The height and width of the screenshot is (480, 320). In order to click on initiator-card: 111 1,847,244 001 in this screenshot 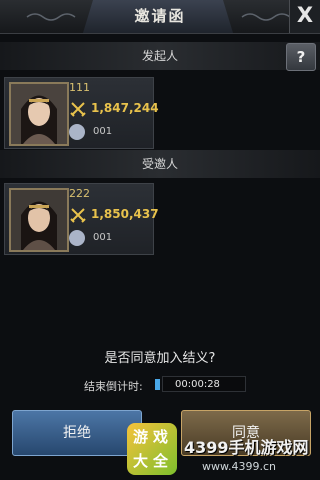, I will do `click(81, 113)`.